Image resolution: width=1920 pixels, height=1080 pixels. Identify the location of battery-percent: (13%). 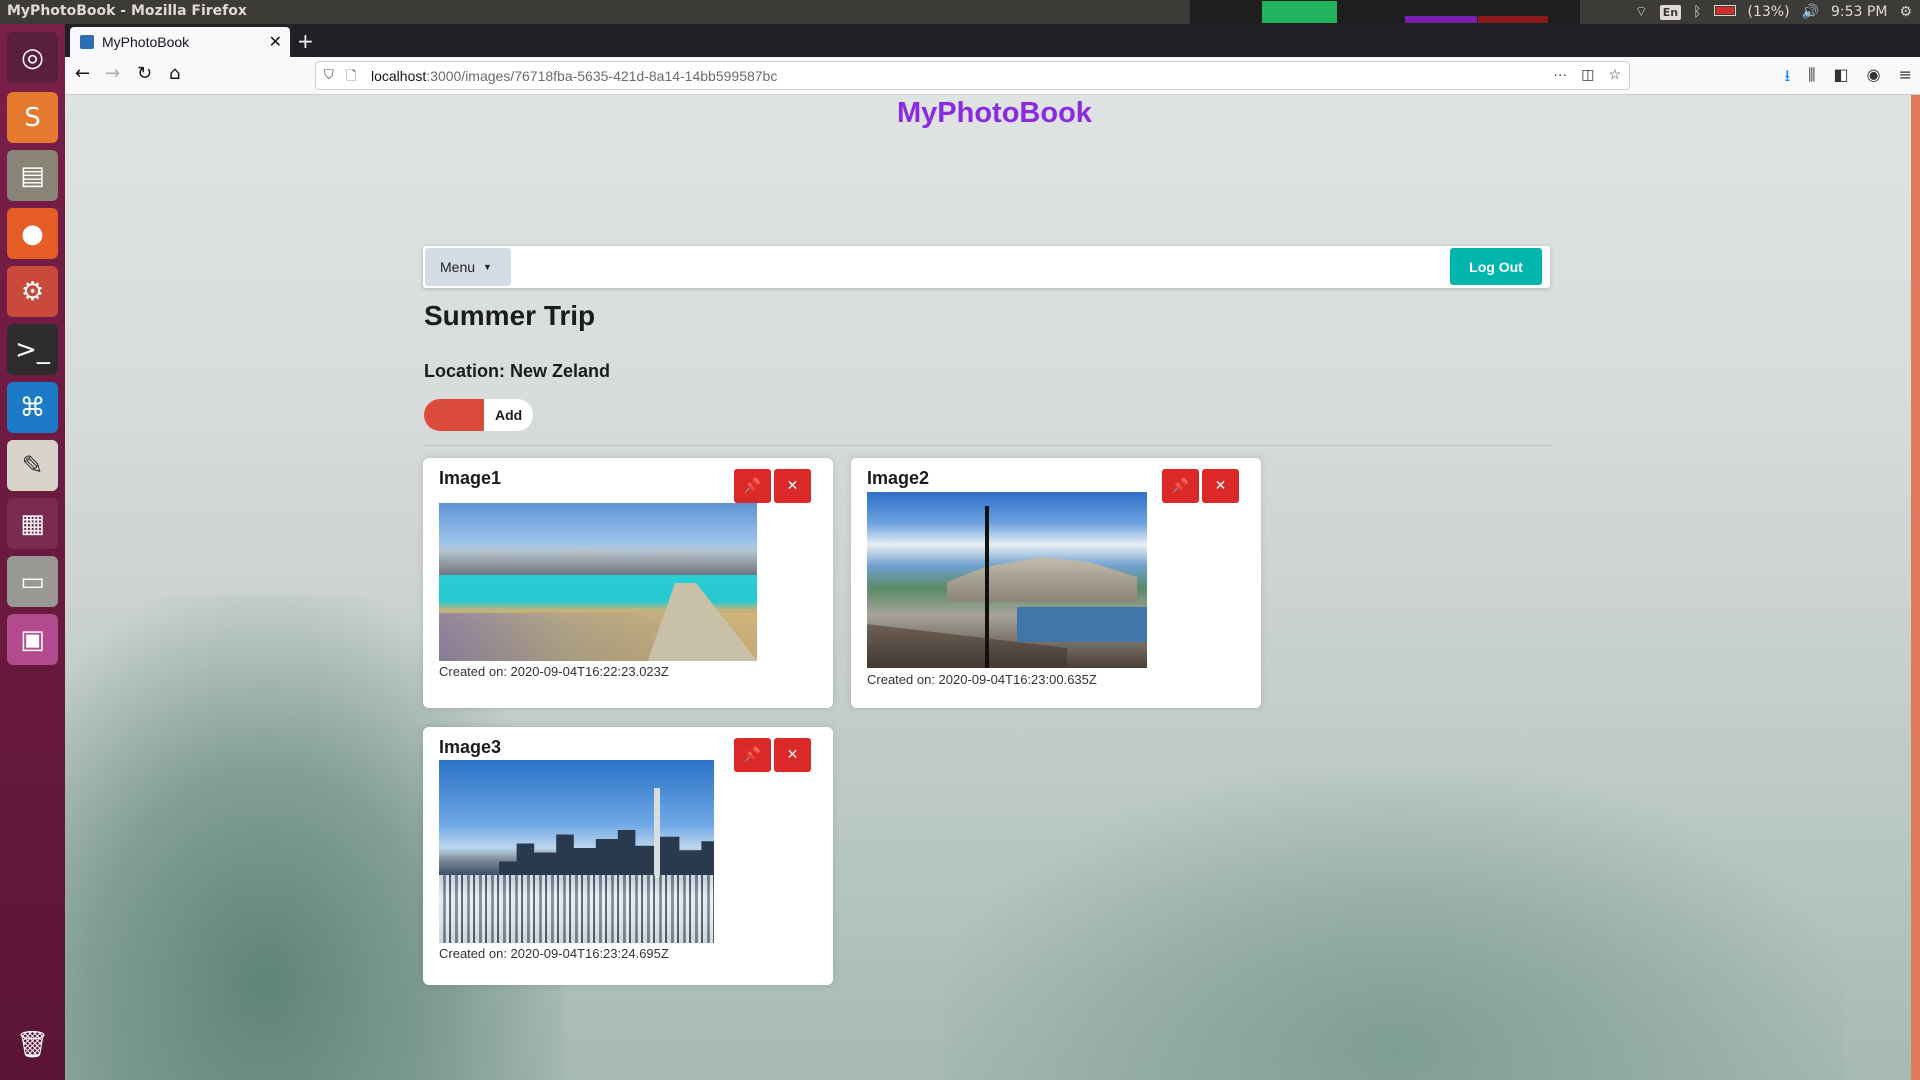
(1768, 12).